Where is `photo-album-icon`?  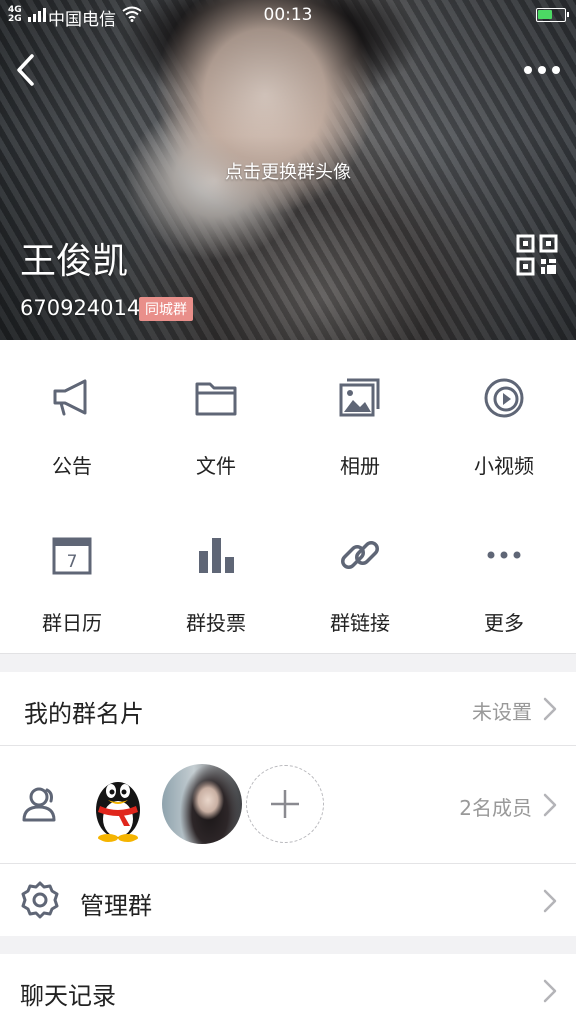
photo-album-icon is located at coordinates (359, 397).